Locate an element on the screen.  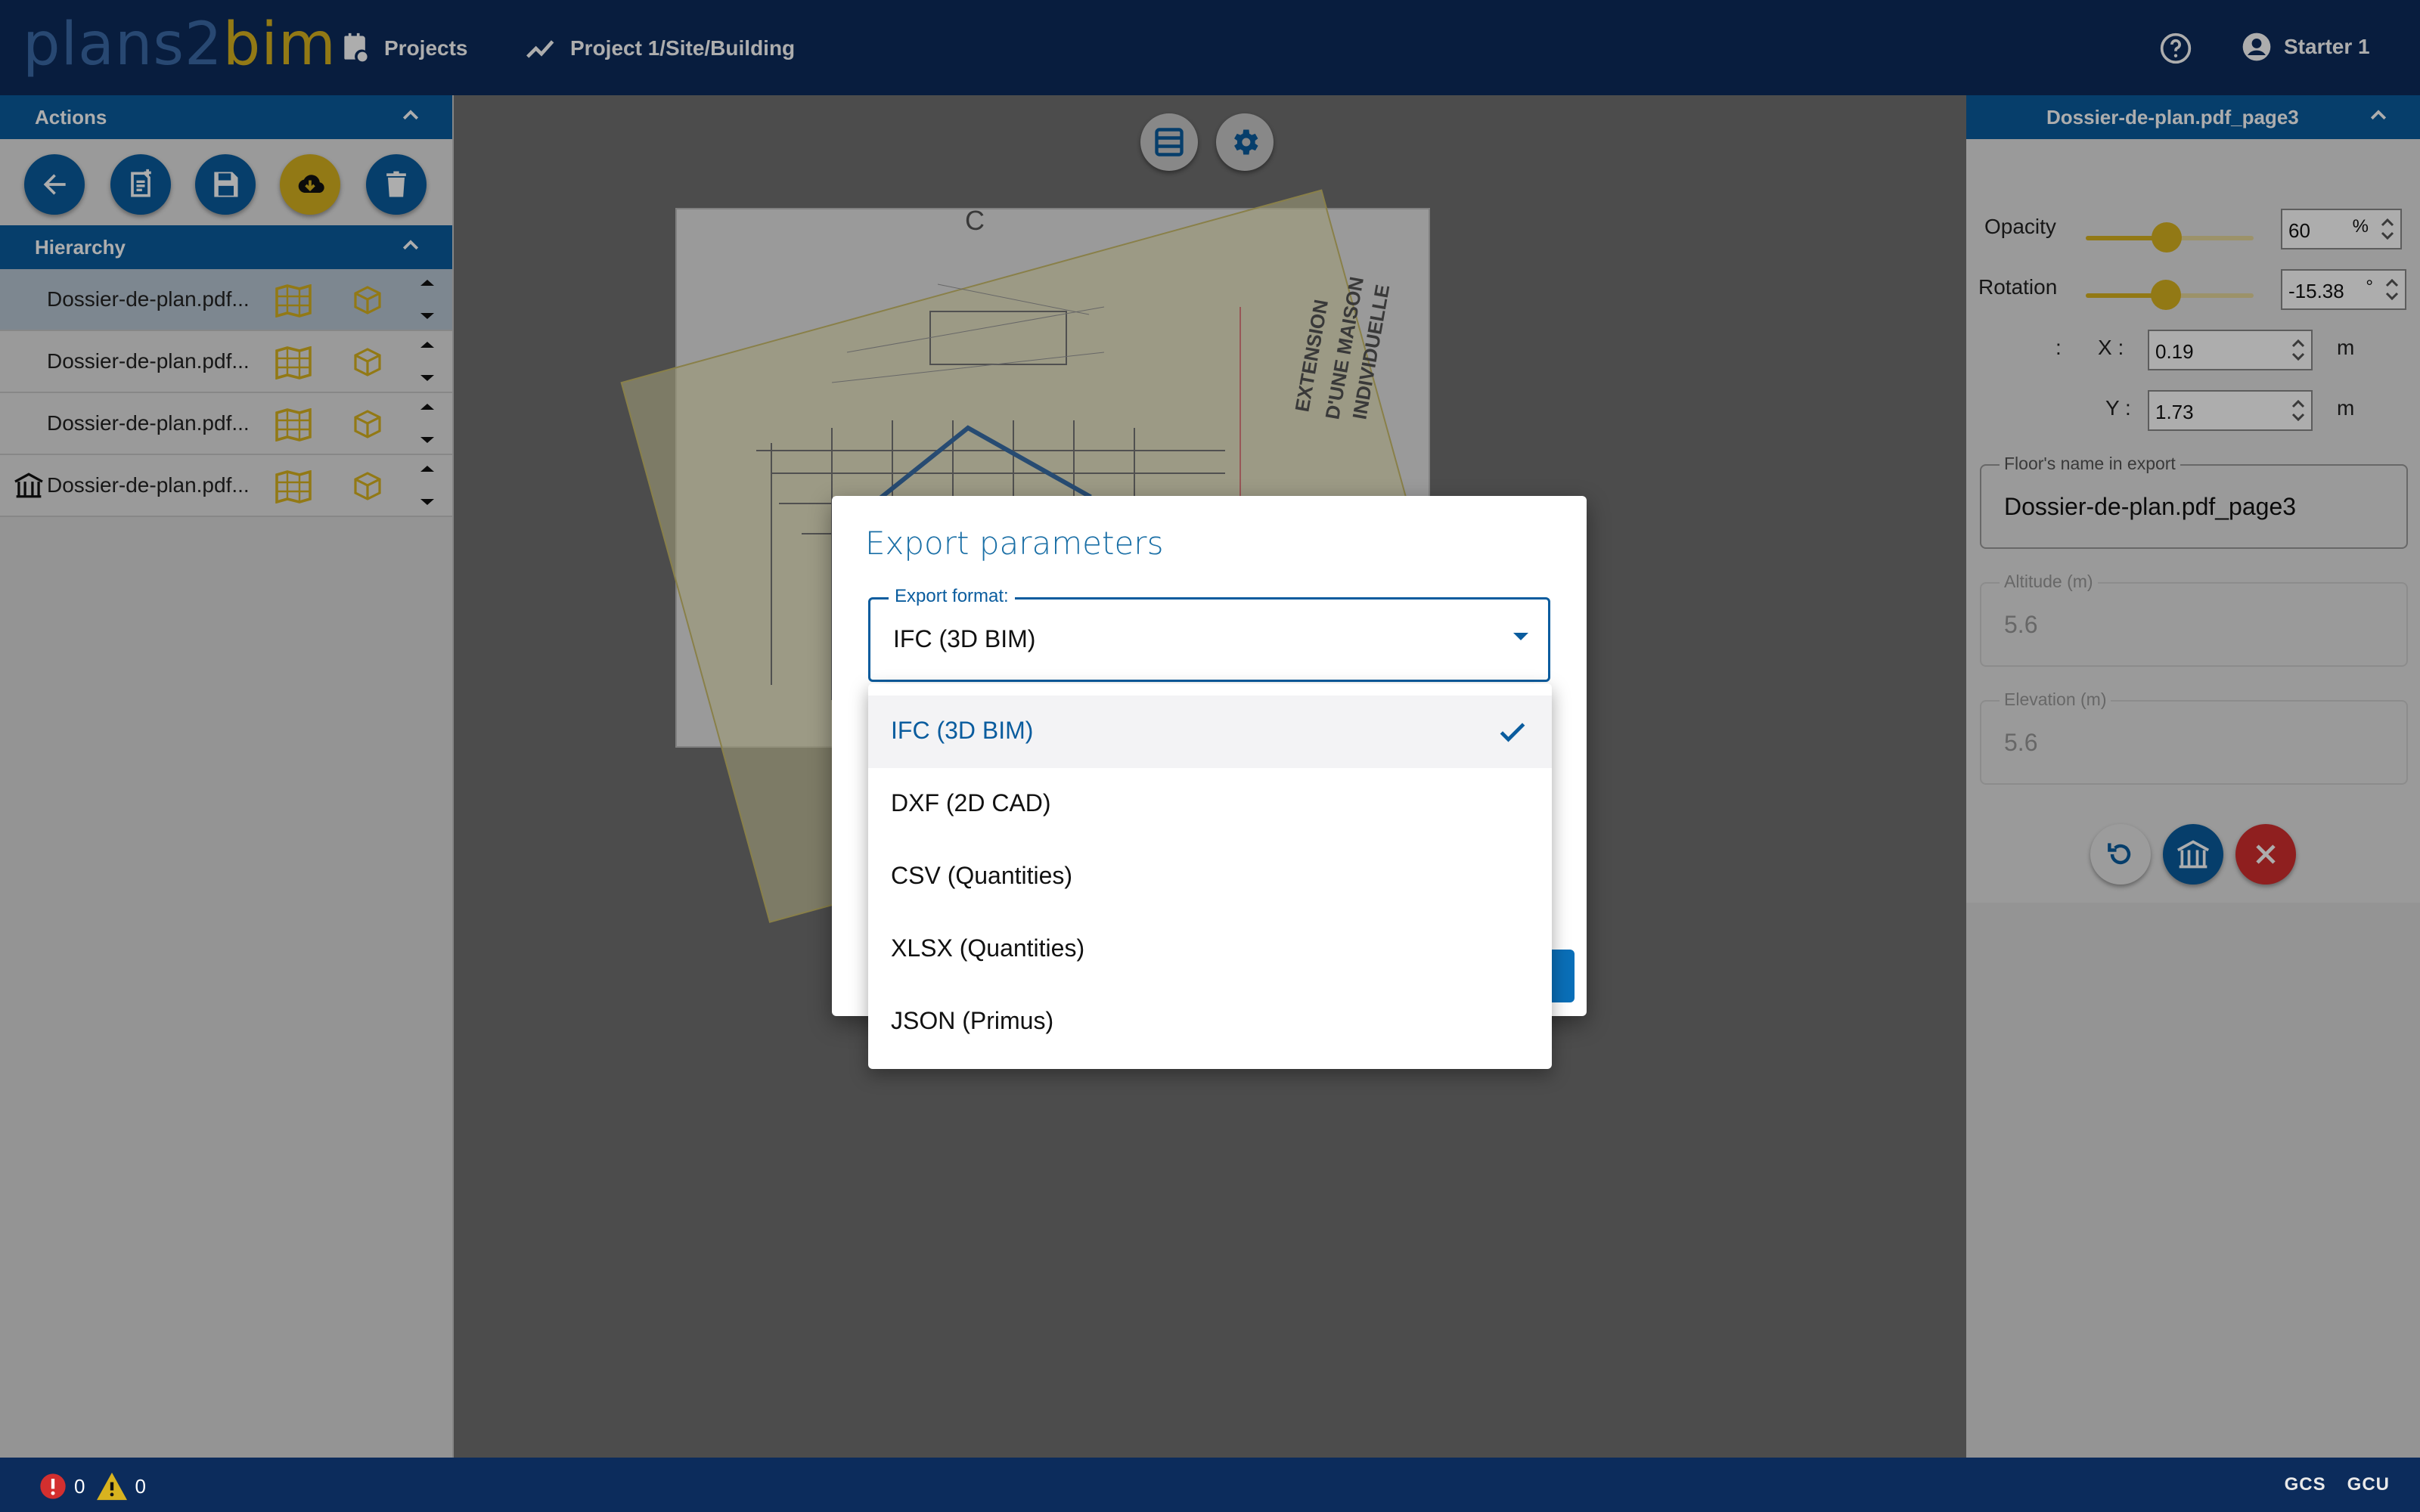
error-icon is located at coordinates (53, 1486).